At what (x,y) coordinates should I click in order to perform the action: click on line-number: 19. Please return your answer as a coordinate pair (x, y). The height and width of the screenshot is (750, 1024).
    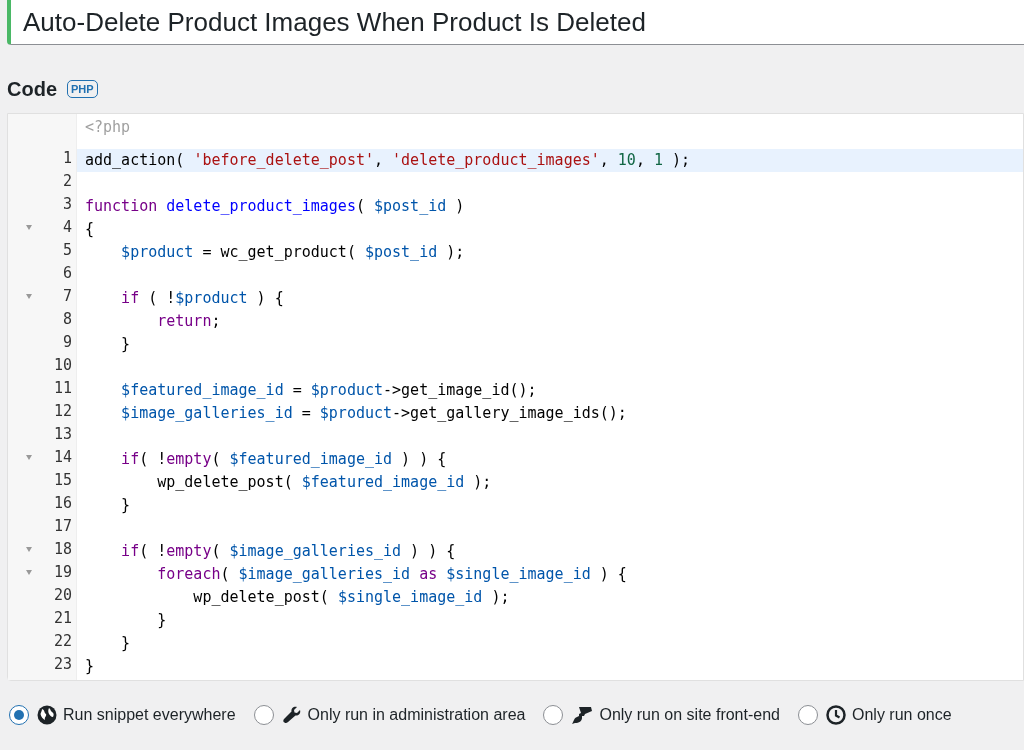
    Looking at the image, I should click on (62, 573).